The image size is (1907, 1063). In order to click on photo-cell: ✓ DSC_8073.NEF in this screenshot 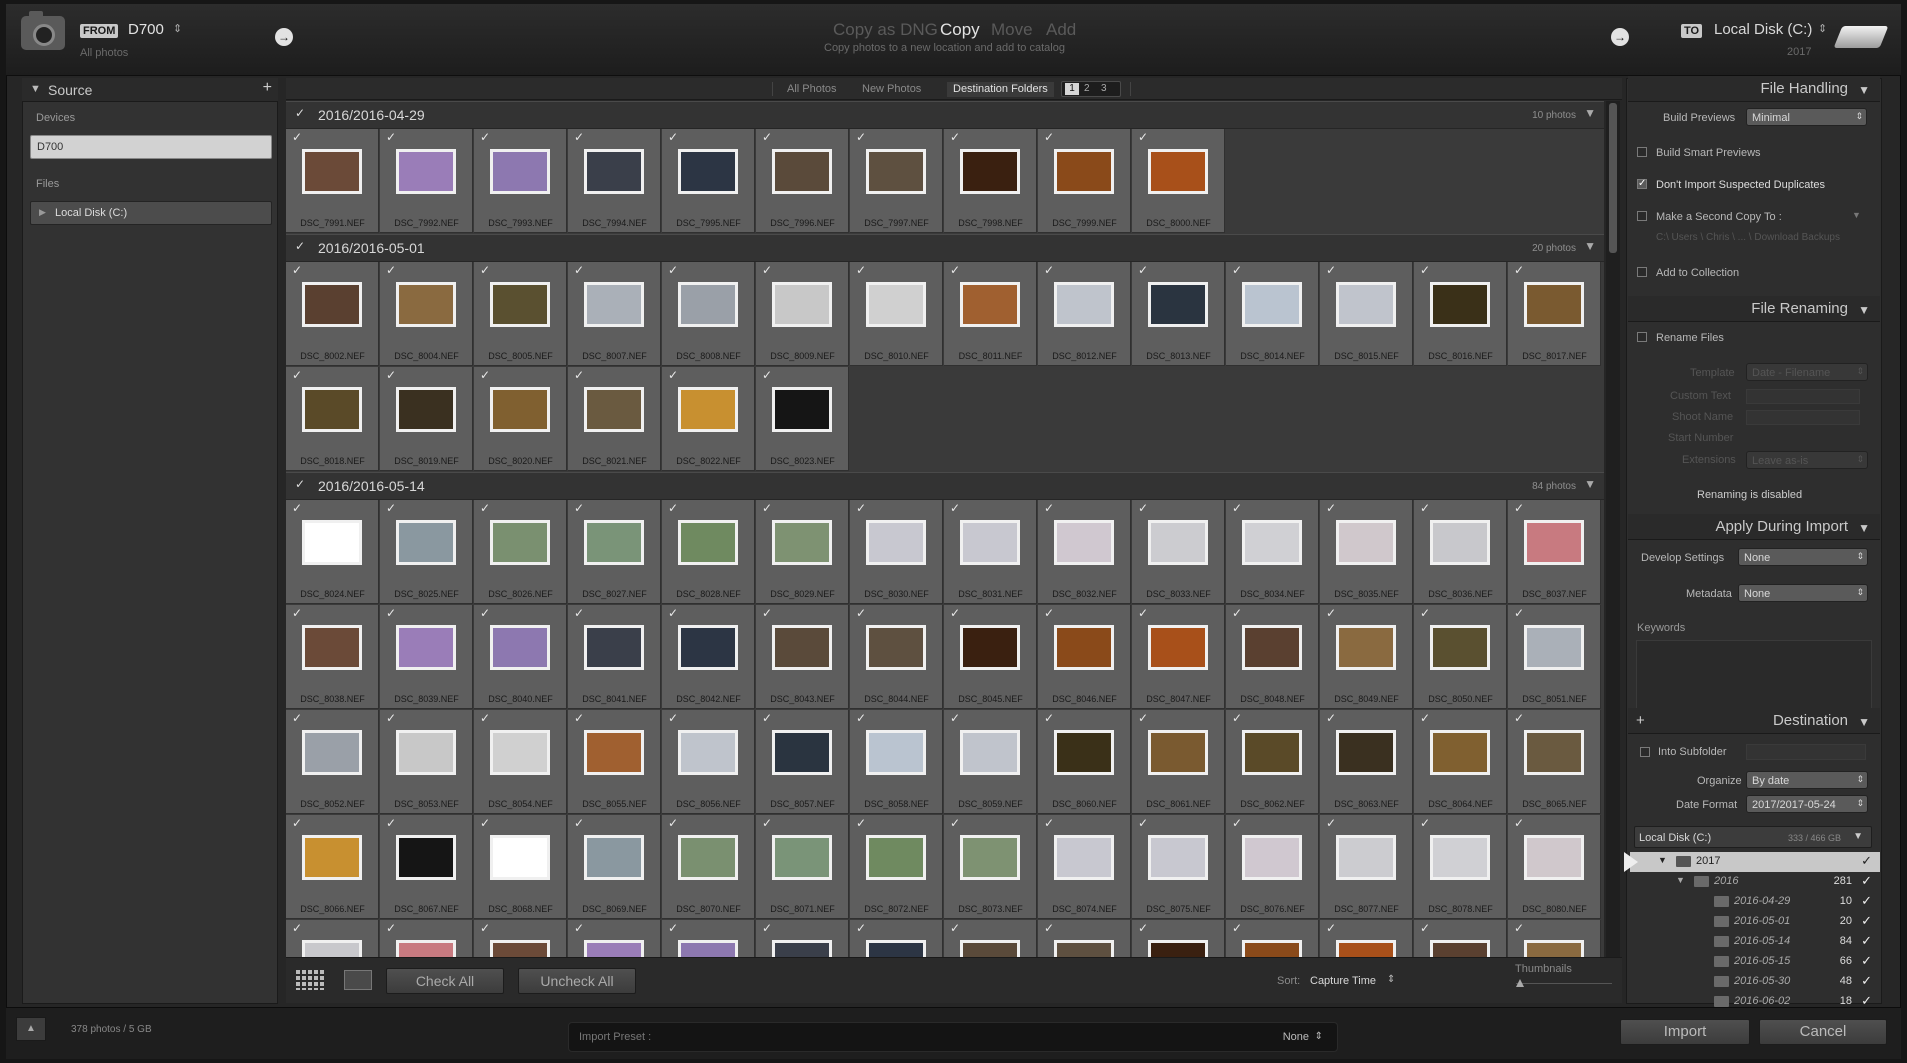, I will do `click(990, 867)`.